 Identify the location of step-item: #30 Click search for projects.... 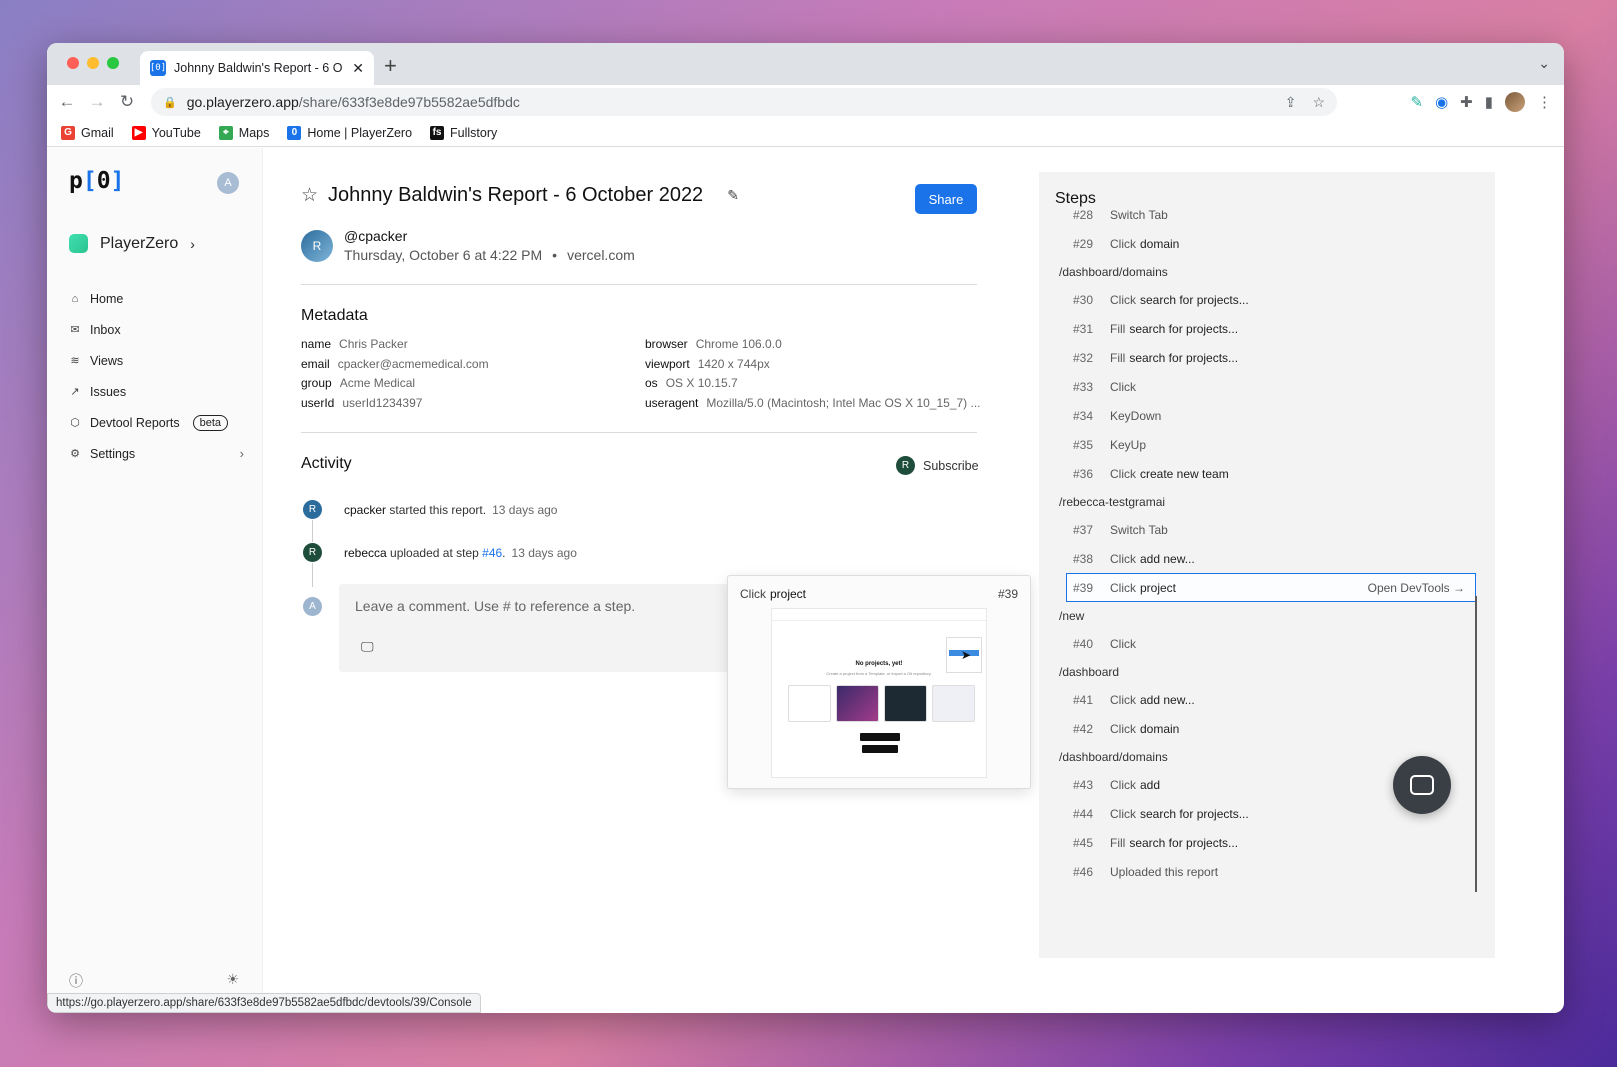
(1258, 299).